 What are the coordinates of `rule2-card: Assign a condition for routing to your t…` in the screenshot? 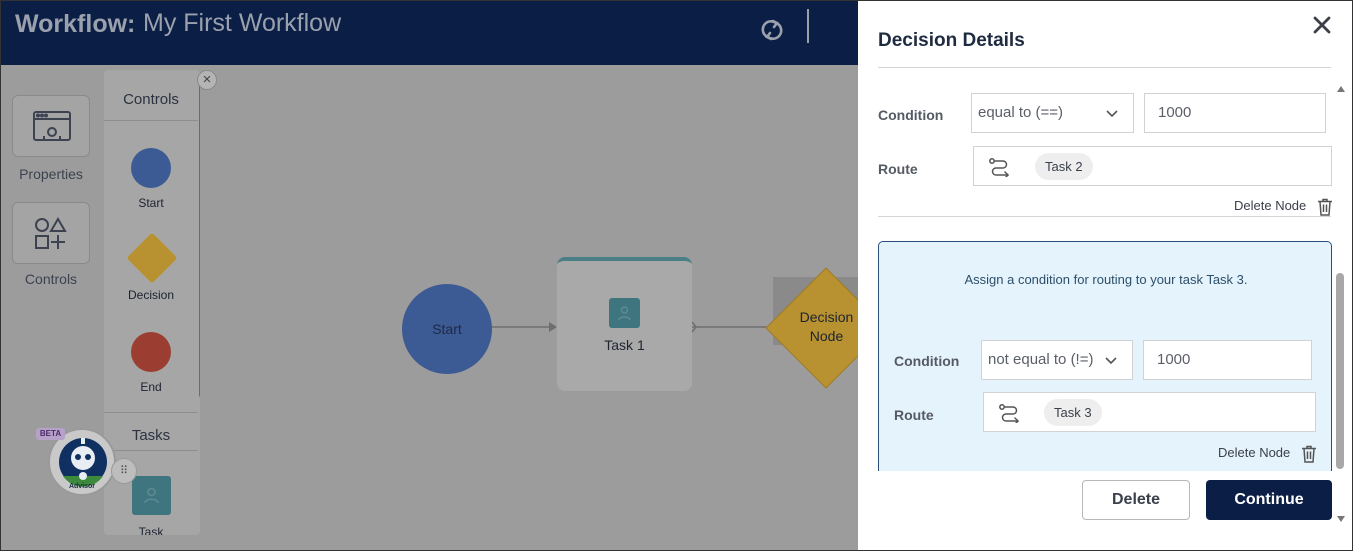 It's located at (1105, 361).